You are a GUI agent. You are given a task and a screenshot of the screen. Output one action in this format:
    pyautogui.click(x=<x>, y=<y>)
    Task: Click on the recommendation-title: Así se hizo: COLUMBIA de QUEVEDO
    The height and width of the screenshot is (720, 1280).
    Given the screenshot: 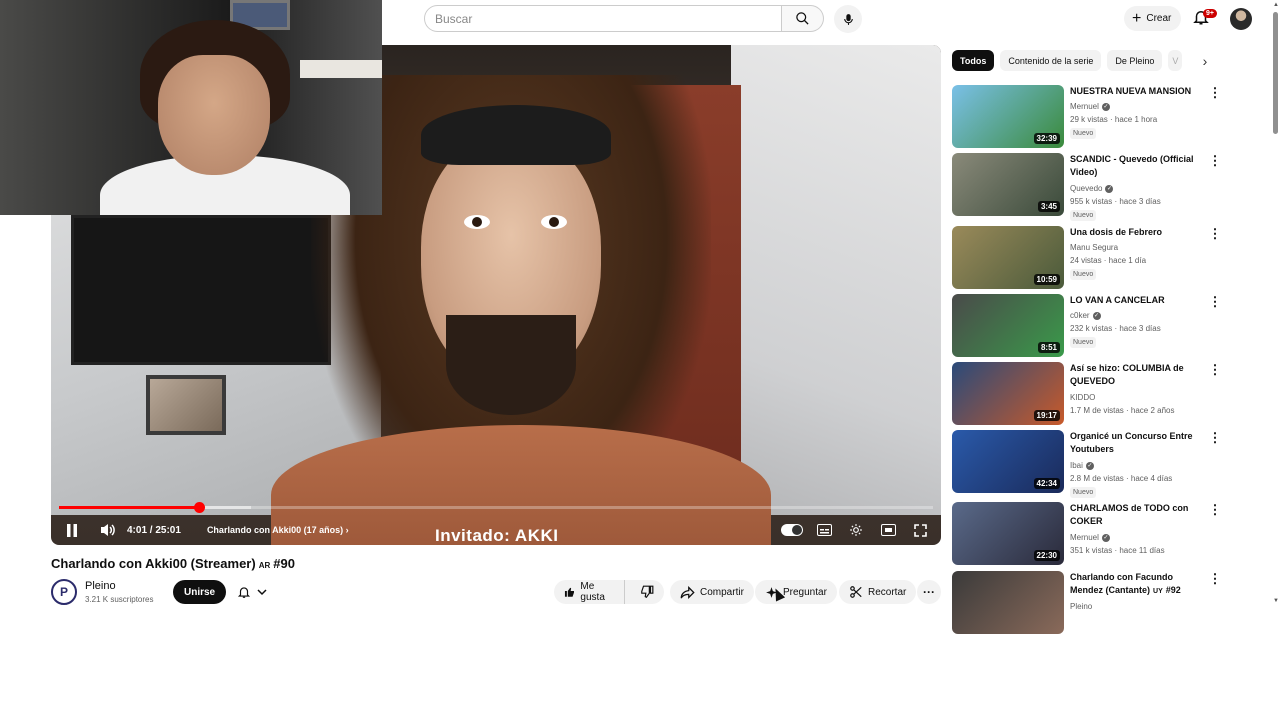 What is the action you would take?
    pyautogui.click(x=1132, y=375)
    